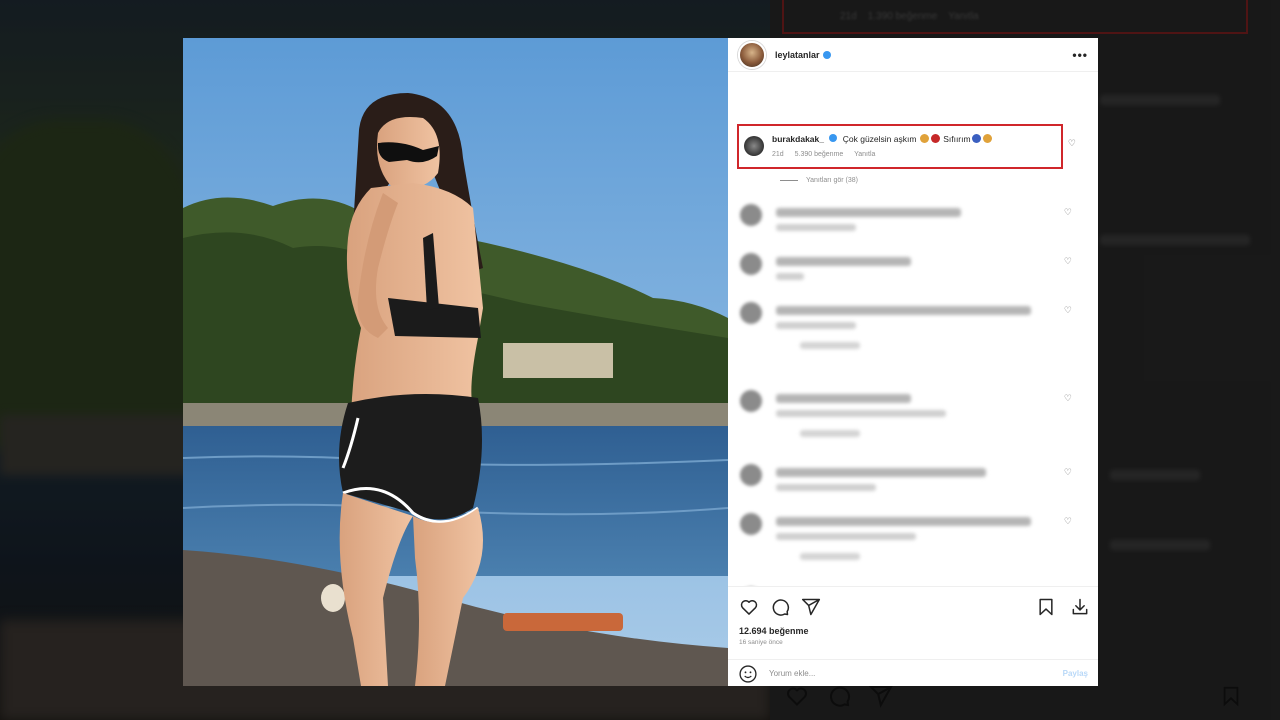 The width and height of the screenshot is (1280, 720). I want to click on comment-body-tail: Sıfıırım, so click(957, 139).